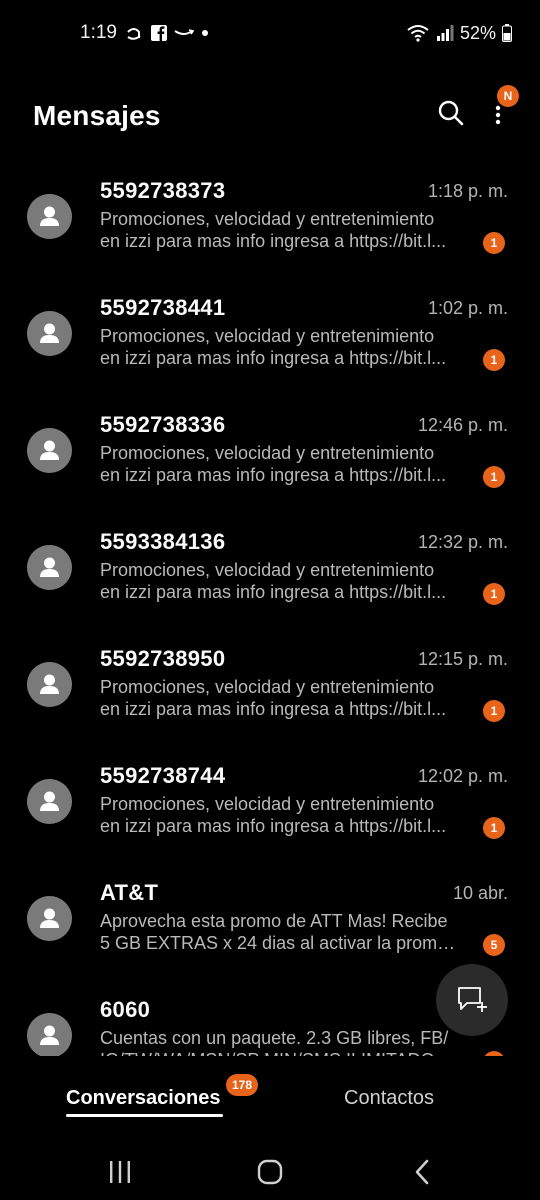 This screenshot has height=1200, width=540. What do you see at coordinates (98, 32) in the screenshot?
I see `status-time: 1:19` at bounding box center [98, 32].